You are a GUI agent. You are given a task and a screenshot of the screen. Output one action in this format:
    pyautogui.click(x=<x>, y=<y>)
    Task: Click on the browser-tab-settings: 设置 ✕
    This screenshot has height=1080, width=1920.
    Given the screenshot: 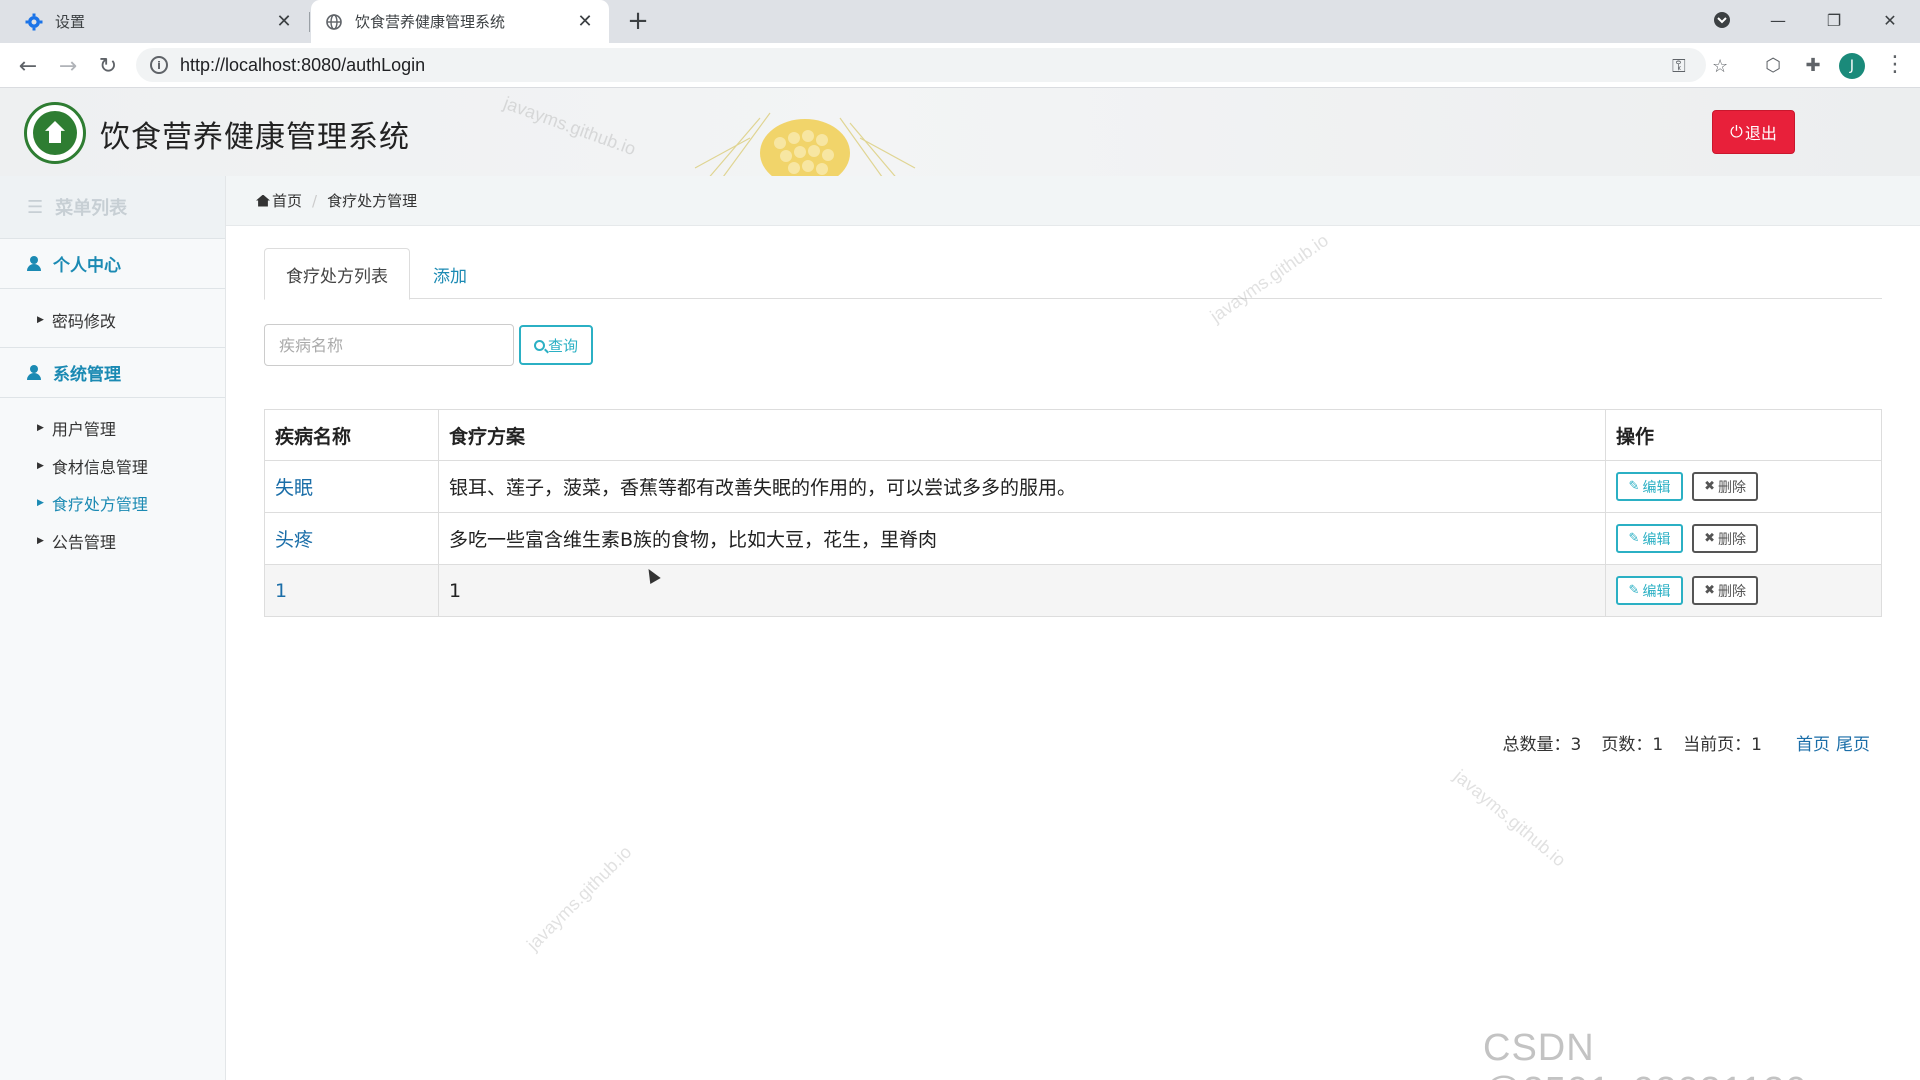 What is the action you would take?
    pyautogui.click(x=154, y=21)
    